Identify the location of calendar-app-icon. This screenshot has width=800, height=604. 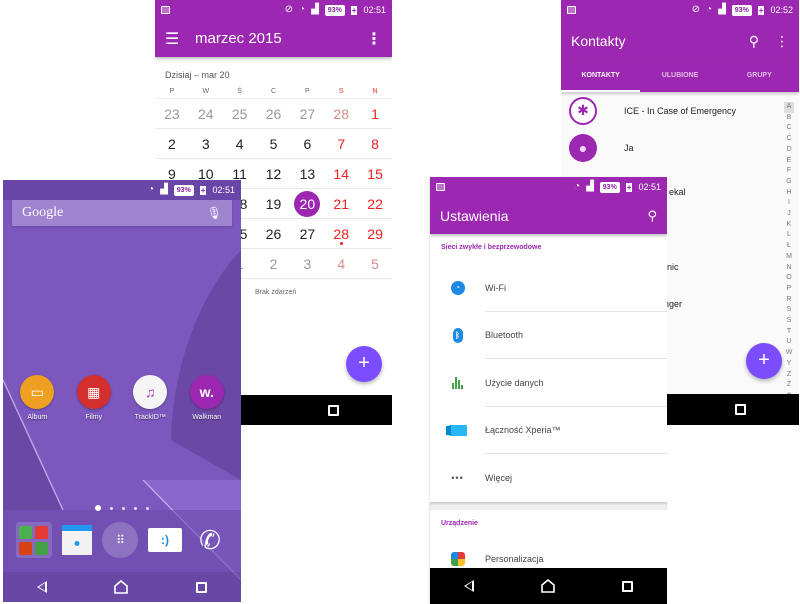
(77, 540).